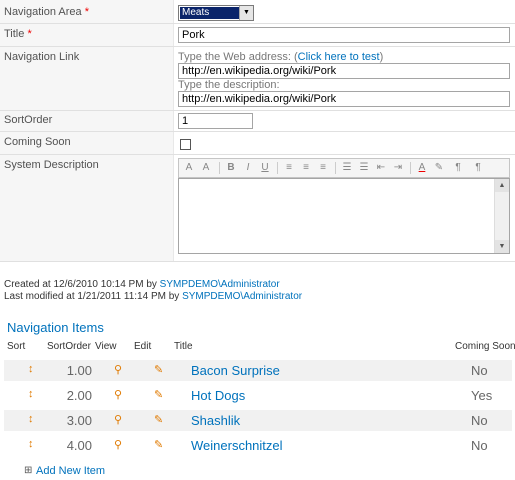 The width and height of the screenshot is (515, 480). Describe the element at coordinates (218, 395) in the screenshot. I see `item-title-link: Hot Dogs` at that location.